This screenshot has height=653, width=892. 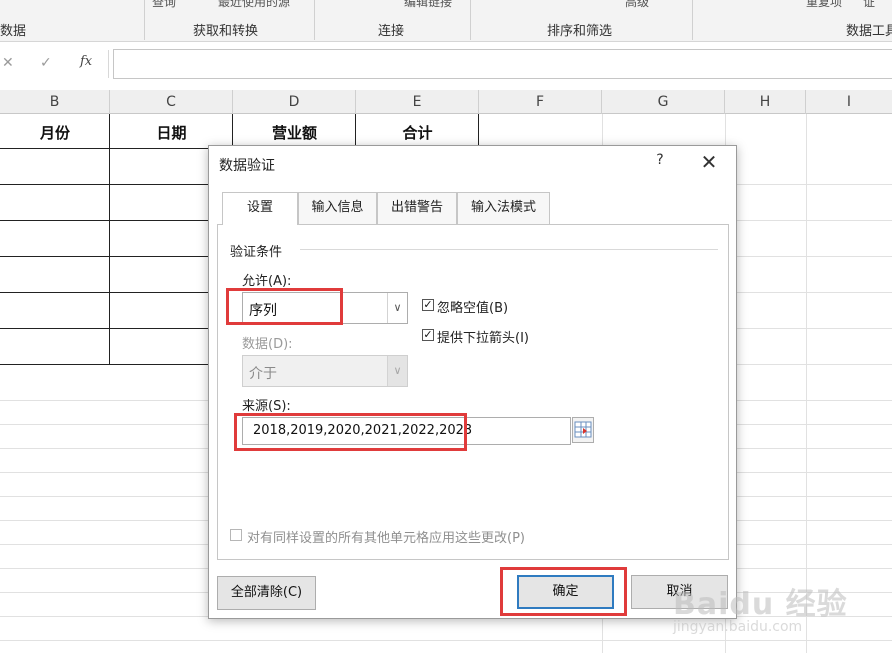 I want to click on column-header-h: H, so click(x=765, y=102).